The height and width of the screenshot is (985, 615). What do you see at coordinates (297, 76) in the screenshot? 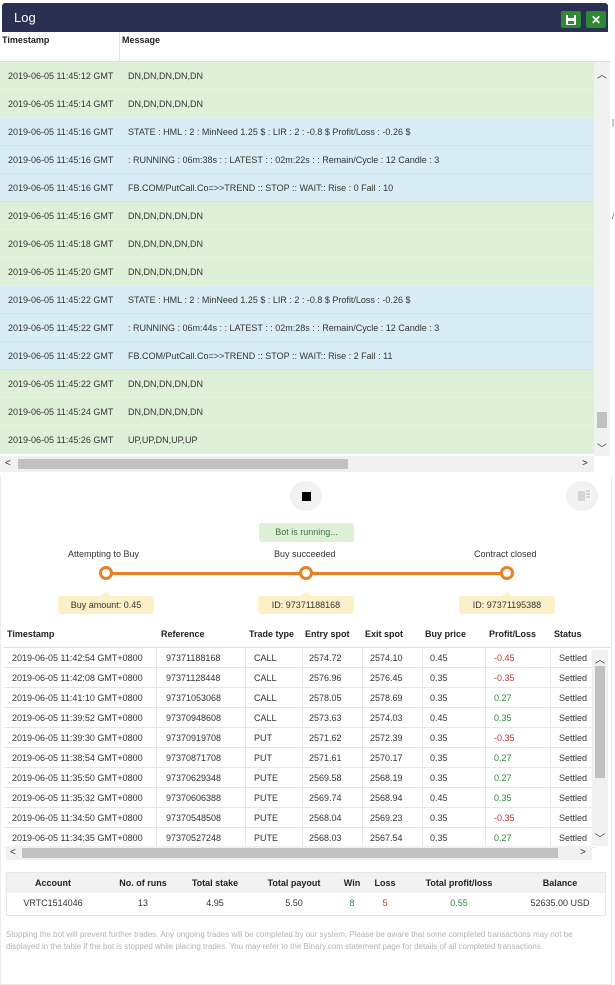
I see `log-row: 2019-06-05 11:45:12 GMT DN,DN,DN,DN,DN` at bounding box center [297, 76].